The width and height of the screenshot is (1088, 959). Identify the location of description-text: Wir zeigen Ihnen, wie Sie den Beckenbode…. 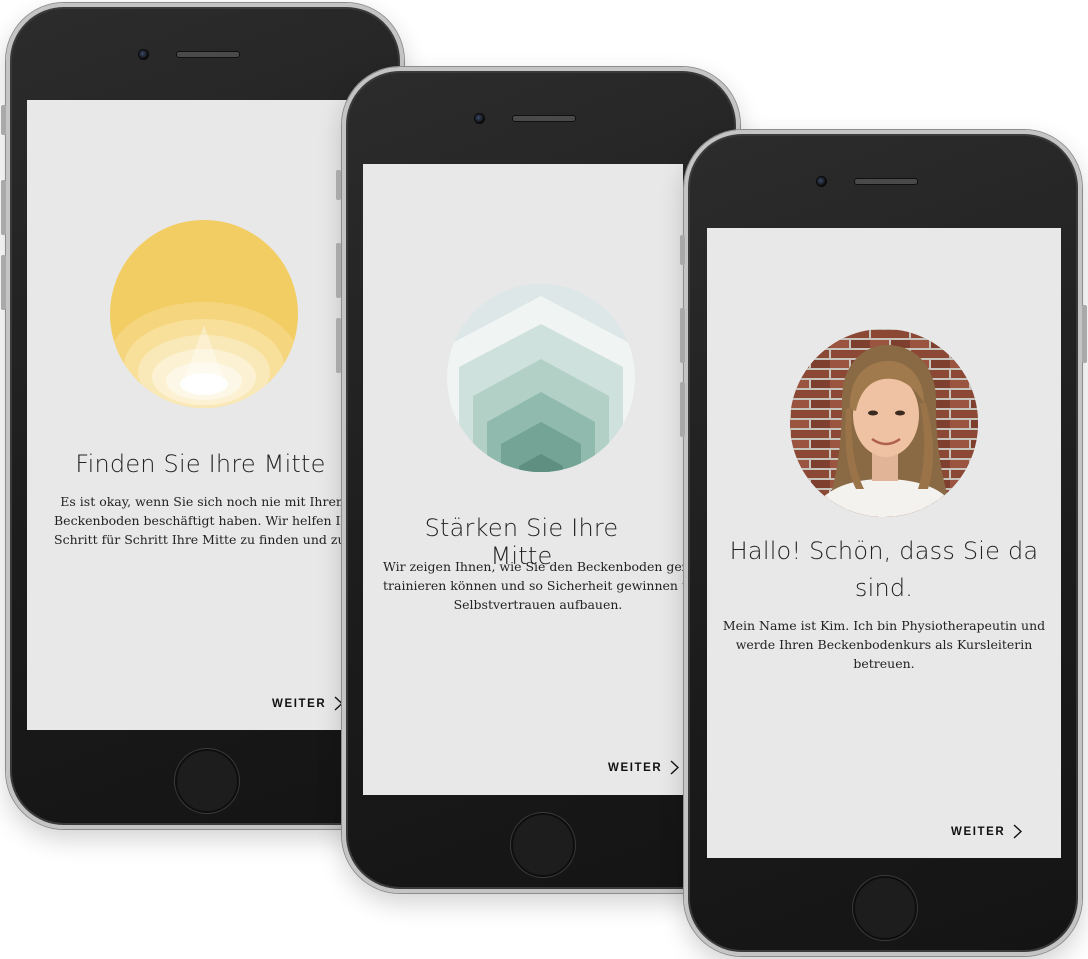
(533, 585).